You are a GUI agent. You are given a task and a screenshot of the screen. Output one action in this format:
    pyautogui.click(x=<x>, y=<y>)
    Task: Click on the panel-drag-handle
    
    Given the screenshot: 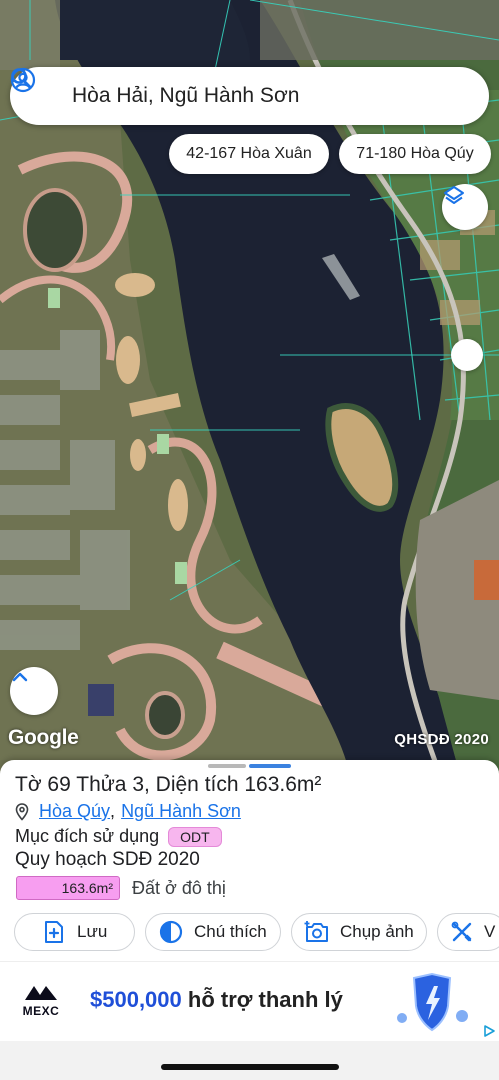 What is the action you would take?
    pyautogui.click(x=227, y=766)
    